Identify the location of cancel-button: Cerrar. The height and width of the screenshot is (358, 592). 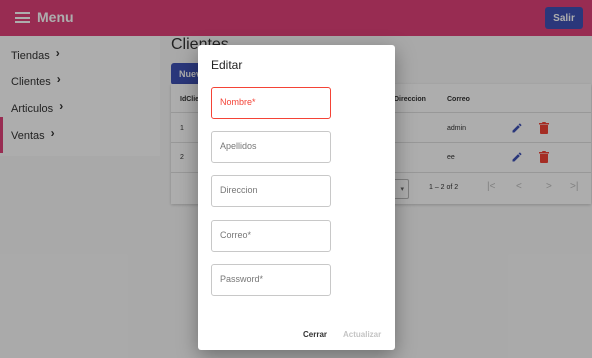
(315, 334).